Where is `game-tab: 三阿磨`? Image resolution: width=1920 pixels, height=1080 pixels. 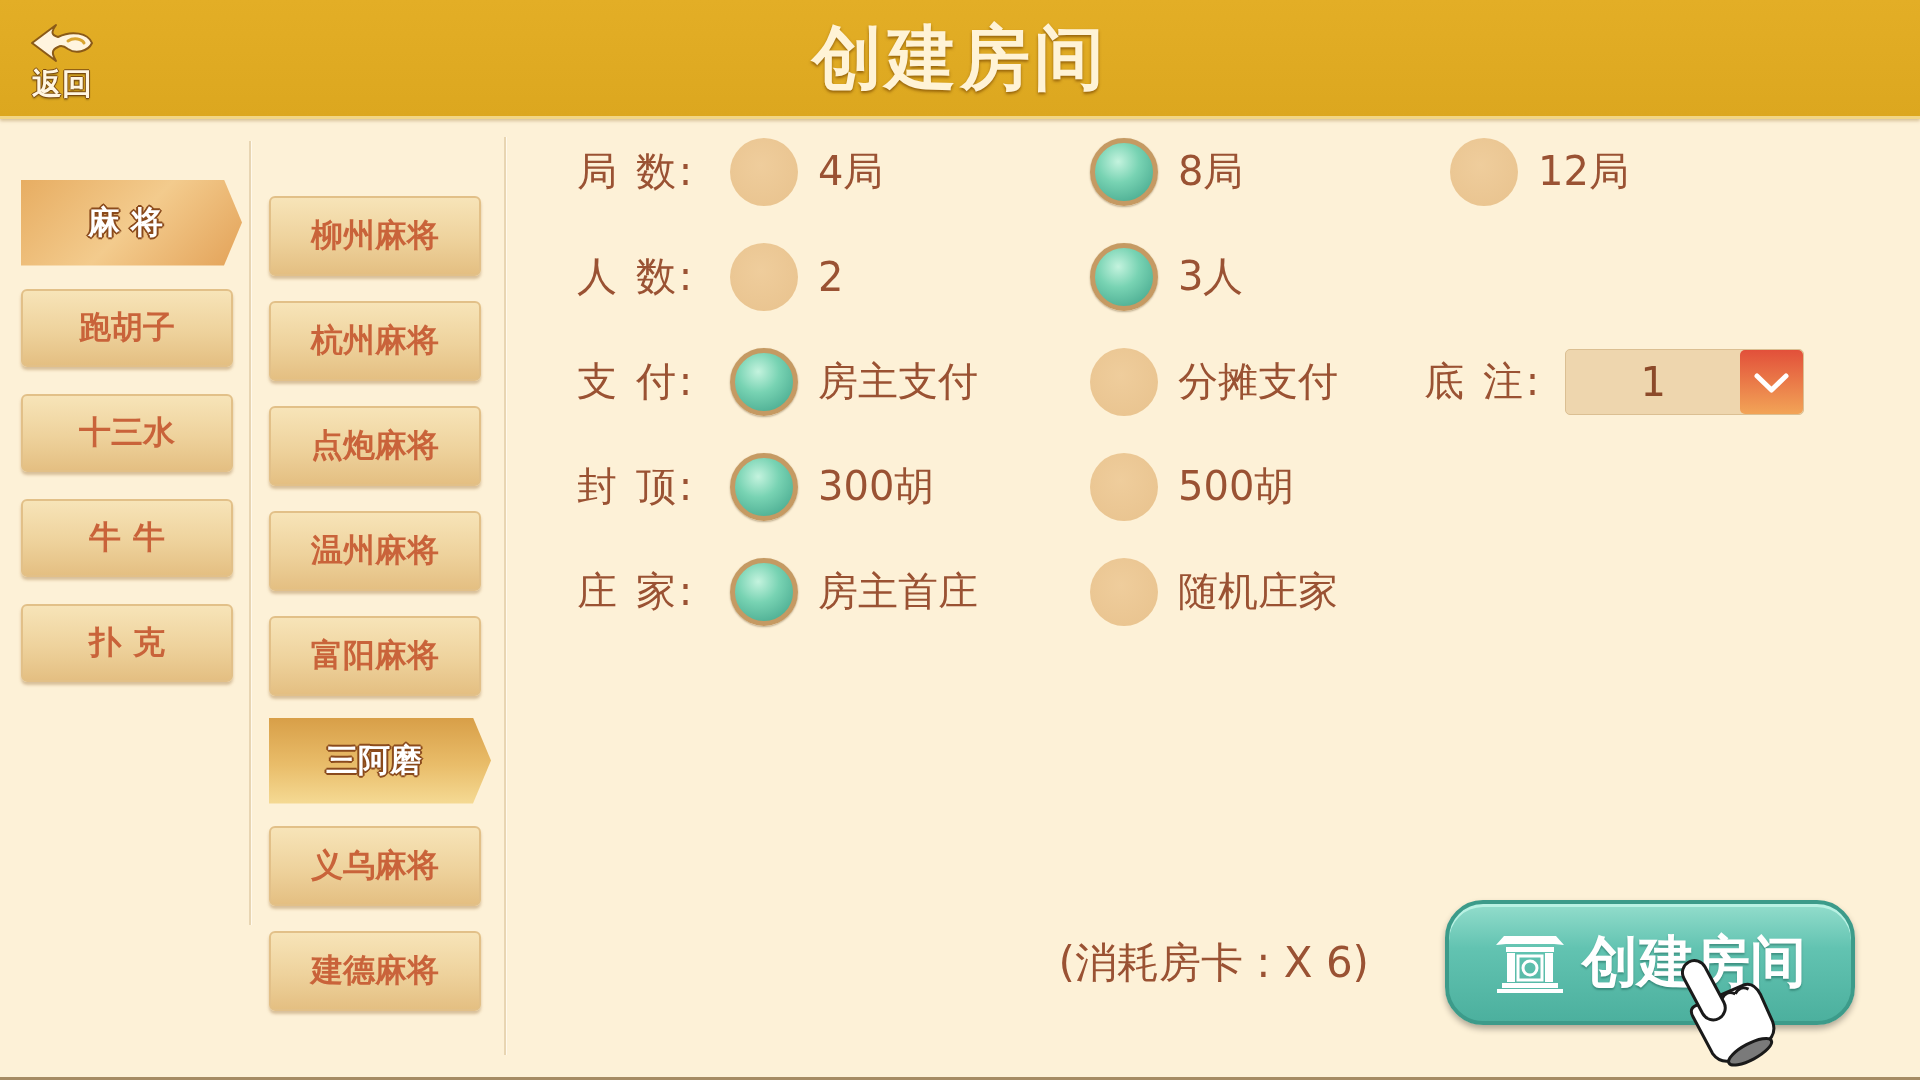
game-tab: 三阿磨 is located at coordinates (380, 760).